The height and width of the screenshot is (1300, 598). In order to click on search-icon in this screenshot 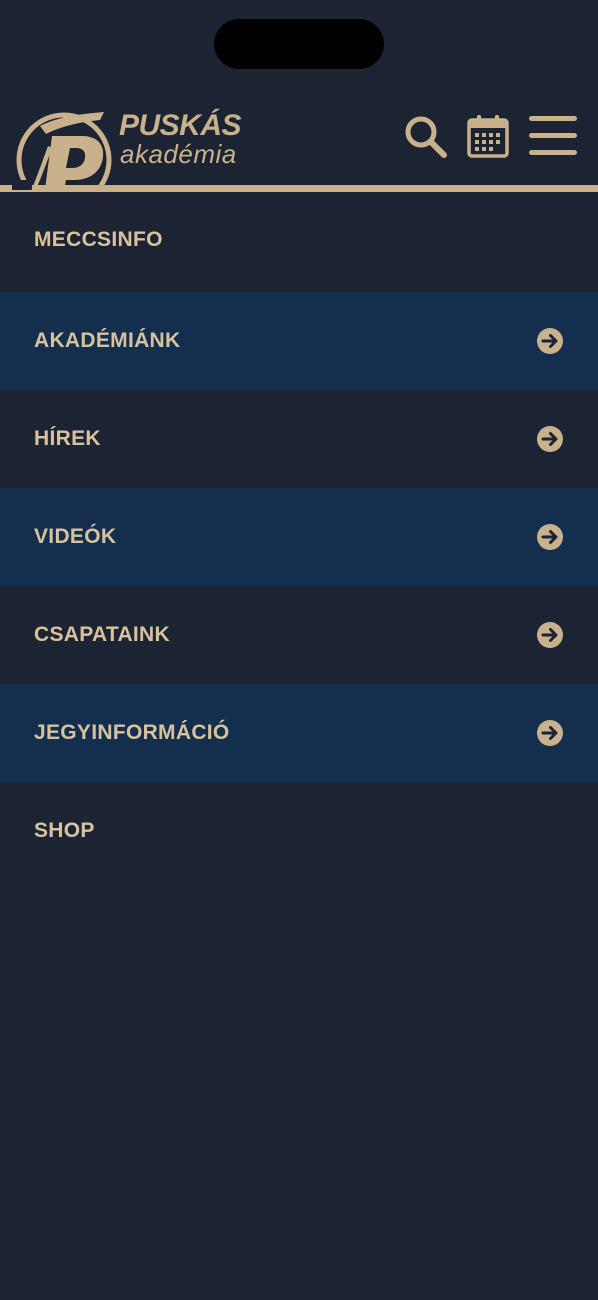, I will do `click(426, 137)`.